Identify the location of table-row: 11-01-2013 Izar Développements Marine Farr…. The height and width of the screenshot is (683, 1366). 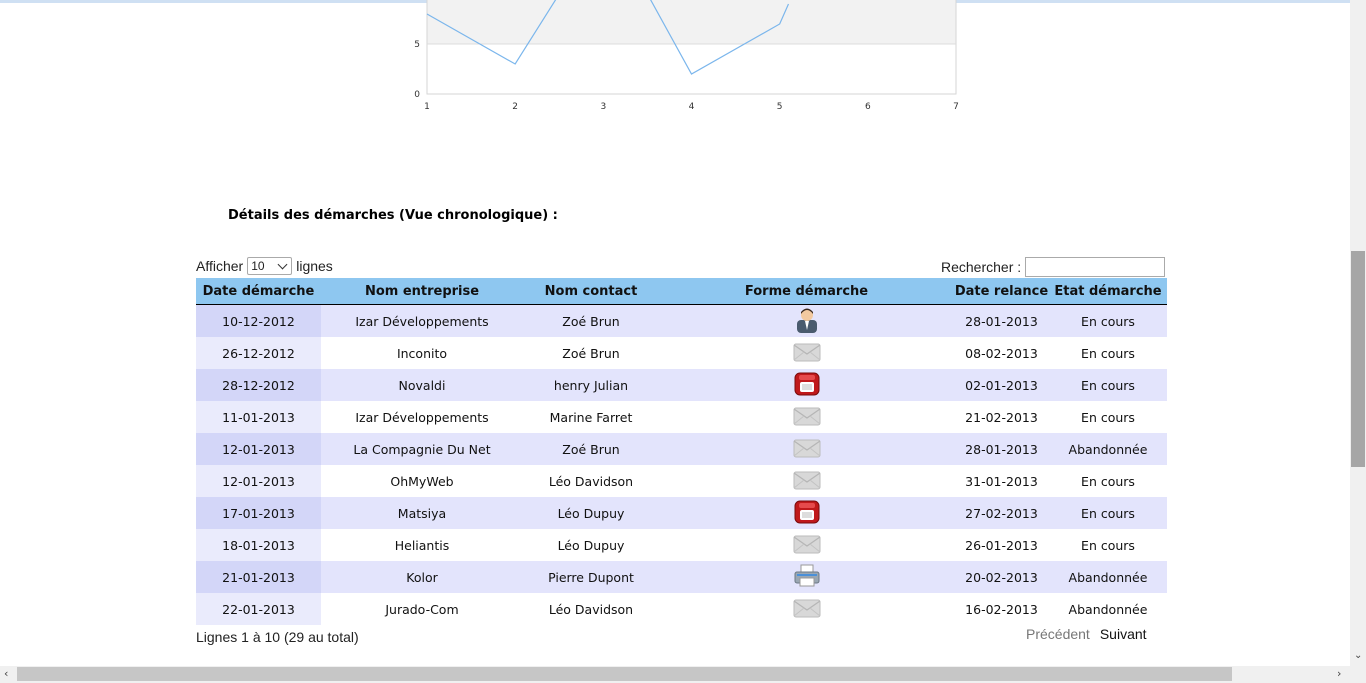
(681, 417).